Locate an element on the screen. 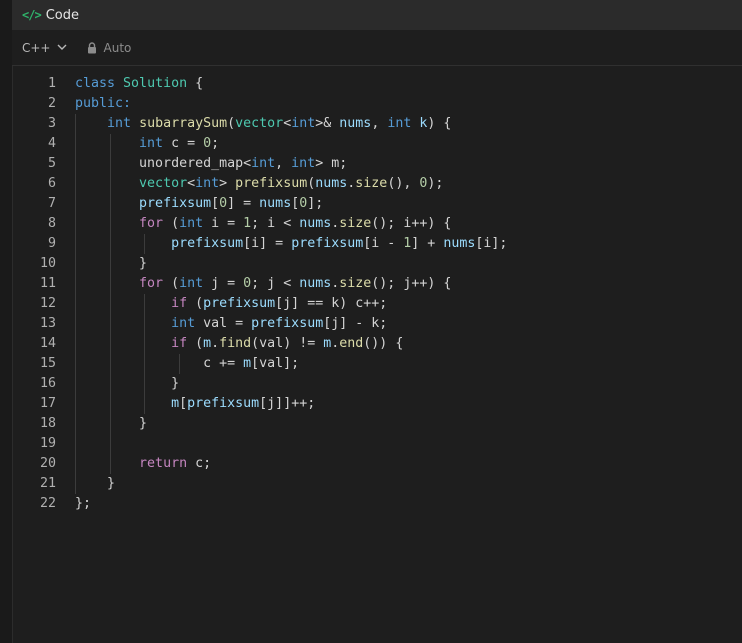  code-line: 21 } is located at coordinates (377, 484).